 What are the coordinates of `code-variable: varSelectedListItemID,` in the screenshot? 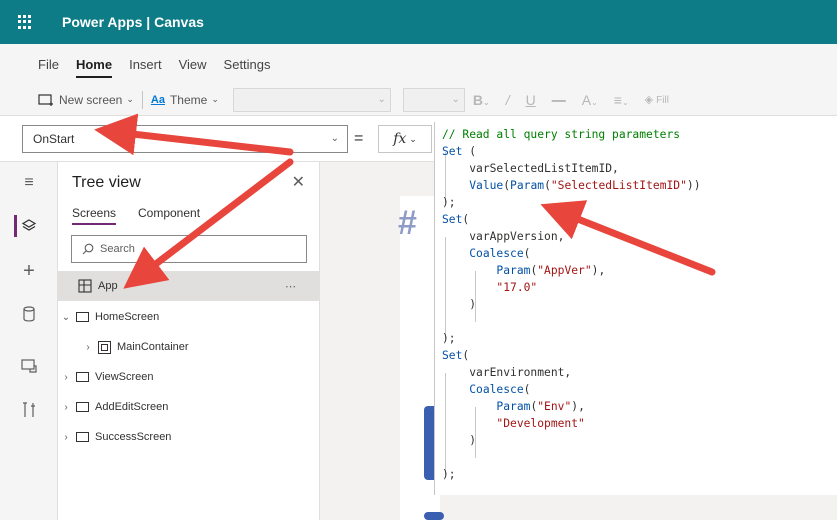 It's located at (544, 168).